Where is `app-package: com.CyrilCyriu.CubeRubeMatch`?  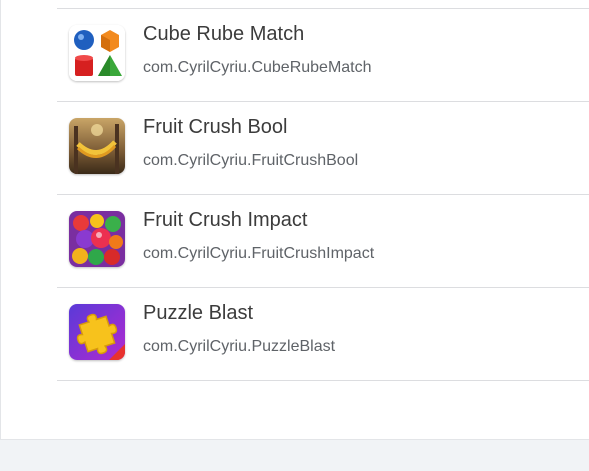
app-package: com.CyrilCyriu.CubeRubeMatch is located at coordinates (257, 67).